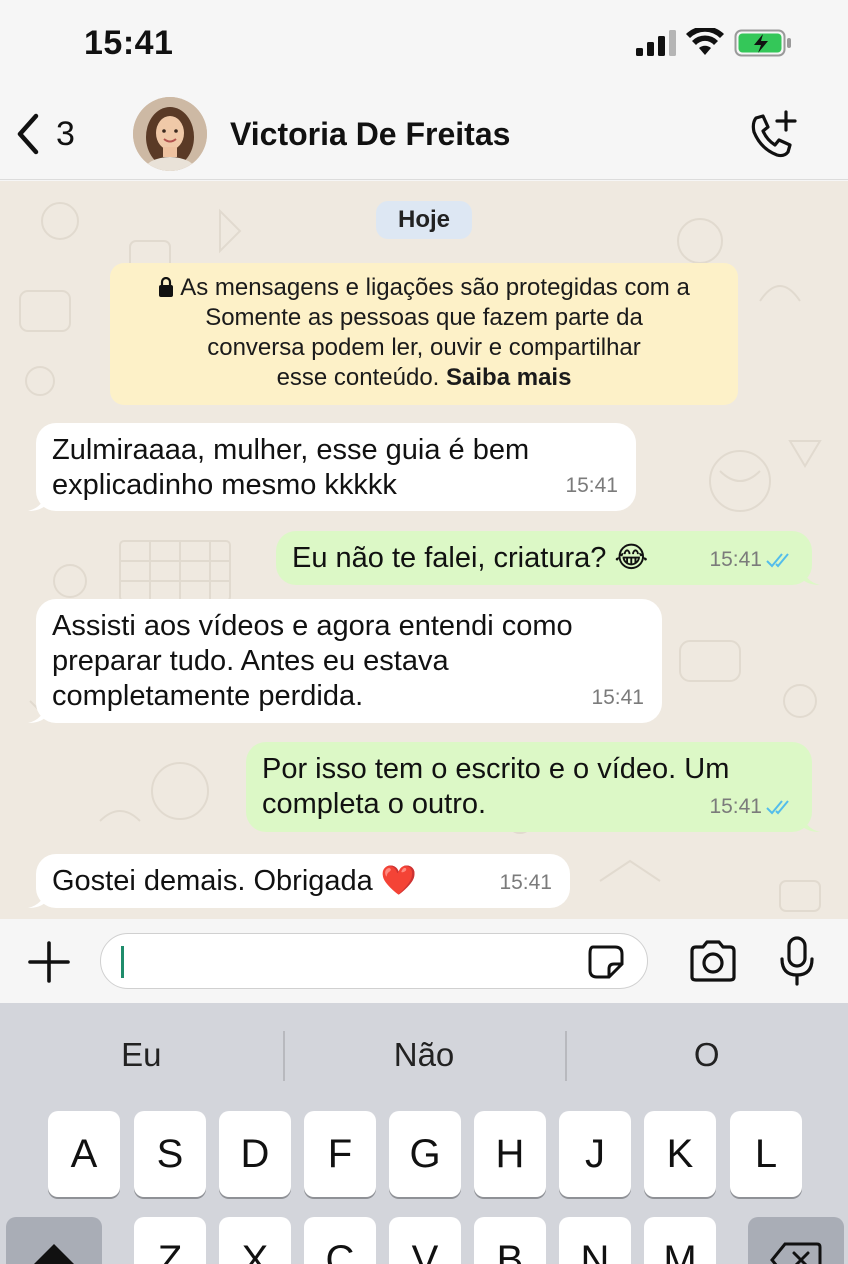 This screenshot has width=848, height=1264. I want to click on camera-icon, so click(713, 961).